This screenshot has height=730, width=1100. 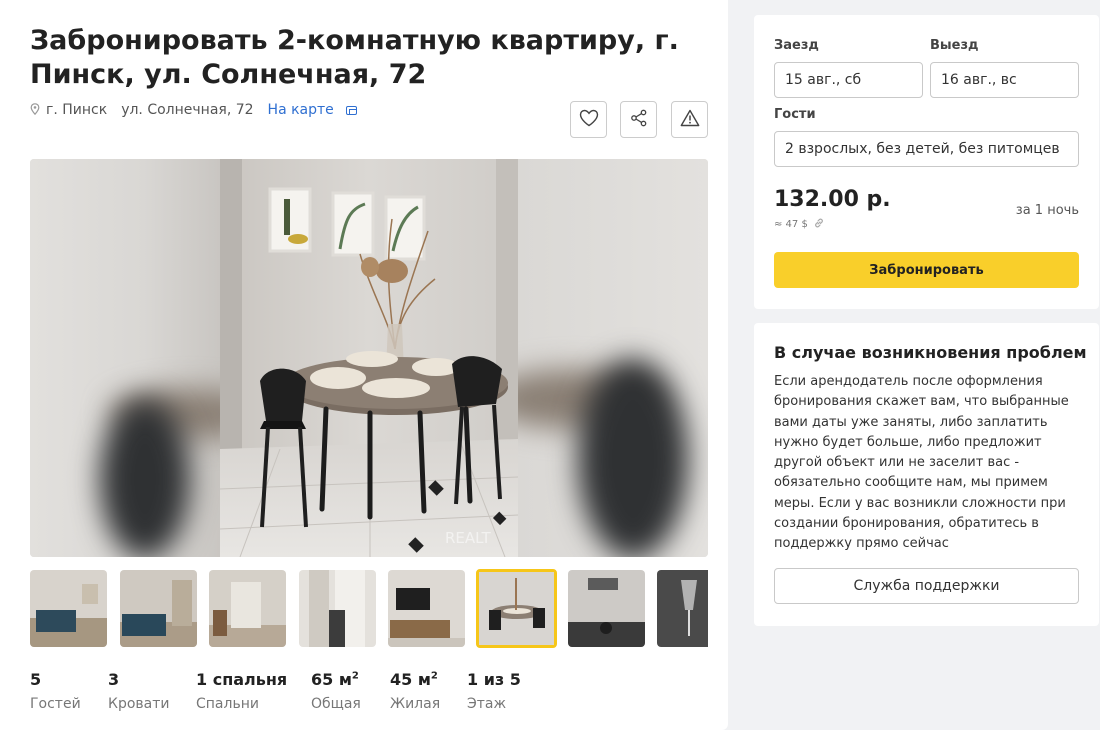 What do you see at coordinates (55, 704) in the screenshot?
I see `stat-label: Гостей` at bounding box center [55, 704].